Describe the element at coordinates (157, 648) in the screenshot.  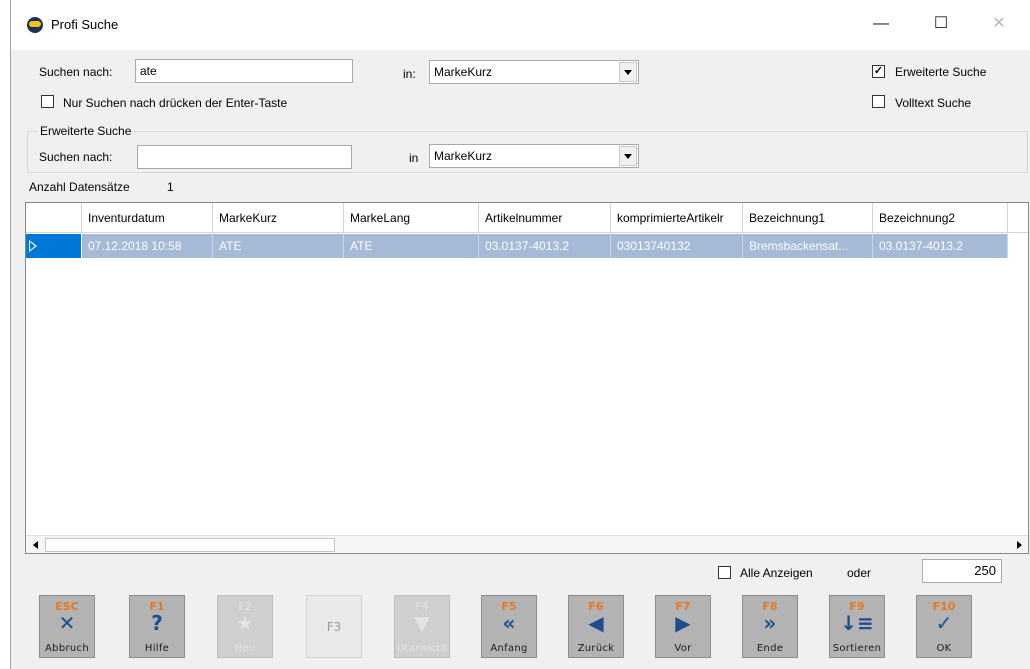
I see `button-label: Hilfe` at that location.